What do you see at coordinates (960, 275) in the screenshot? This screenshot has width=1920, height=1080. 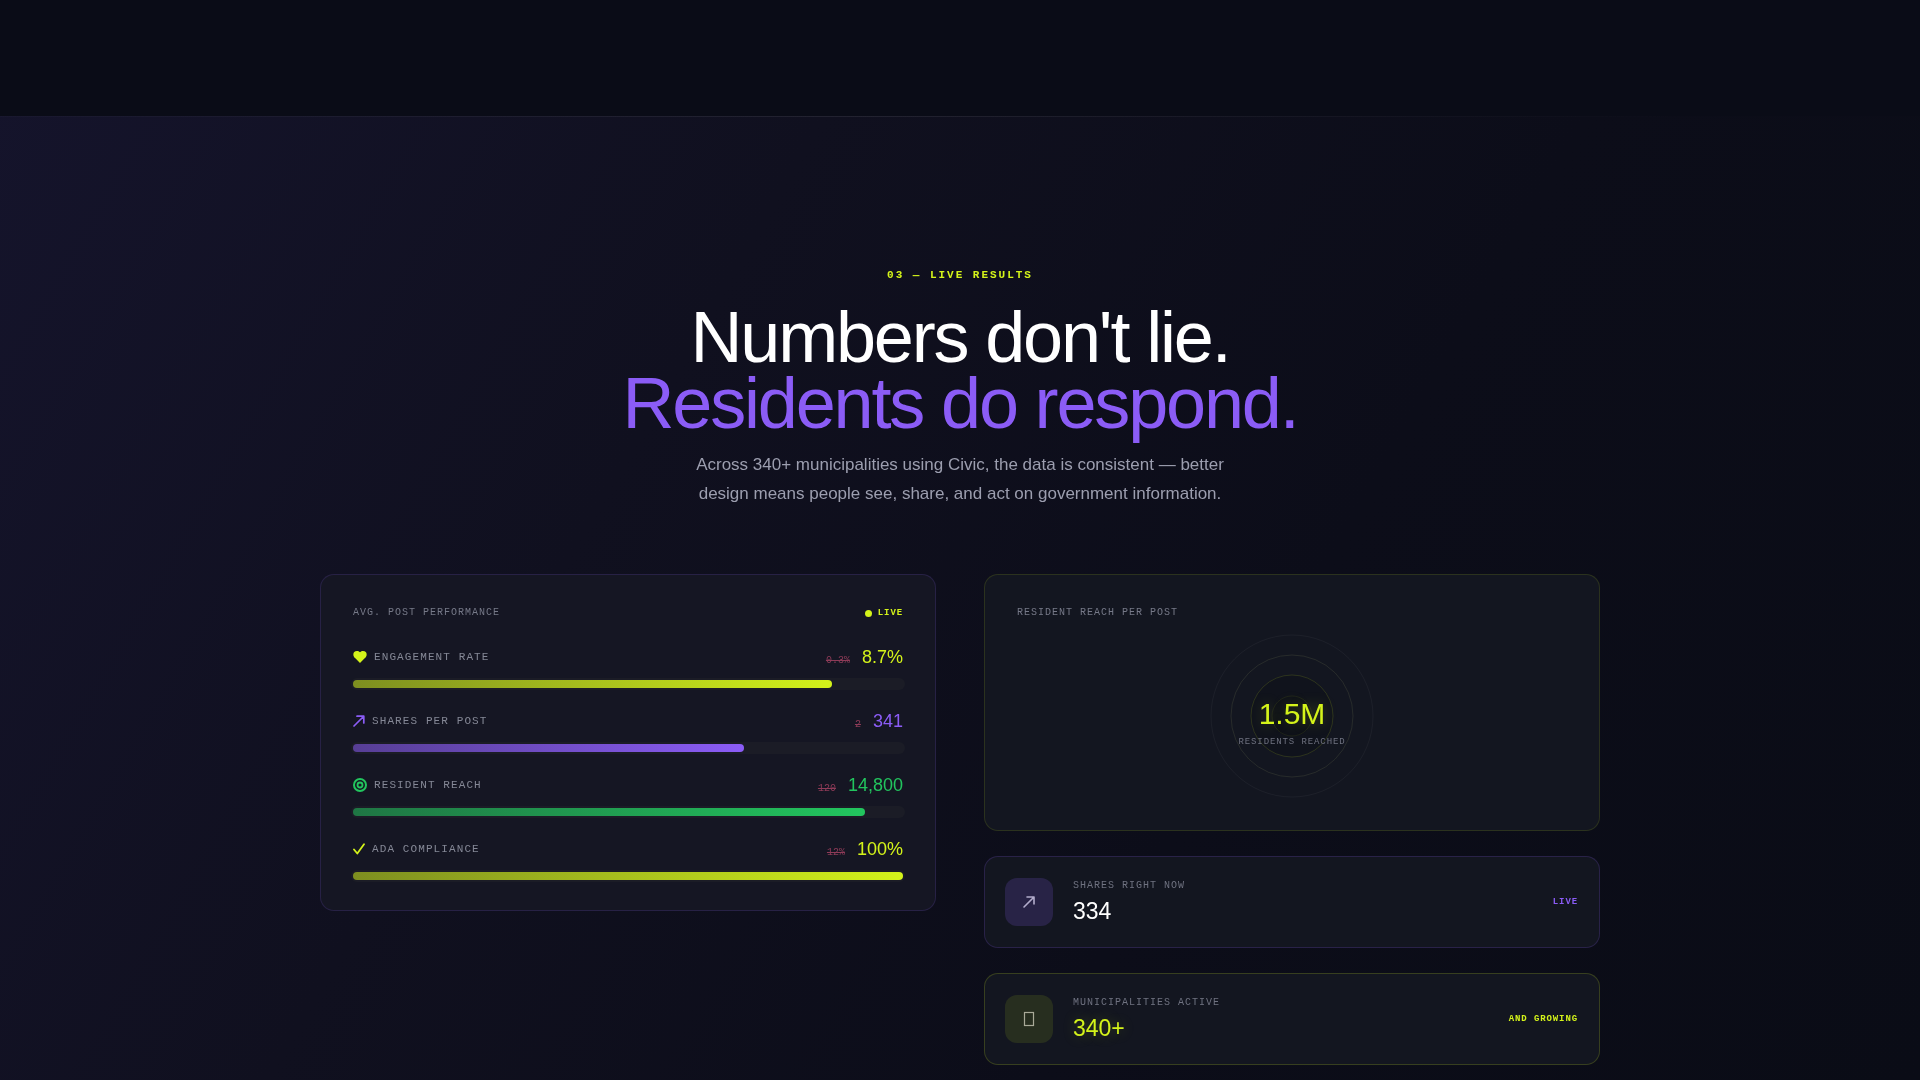 I see `section-eyebrow: 03 — LIVE RESULTS` at bounding box center [960, 275].